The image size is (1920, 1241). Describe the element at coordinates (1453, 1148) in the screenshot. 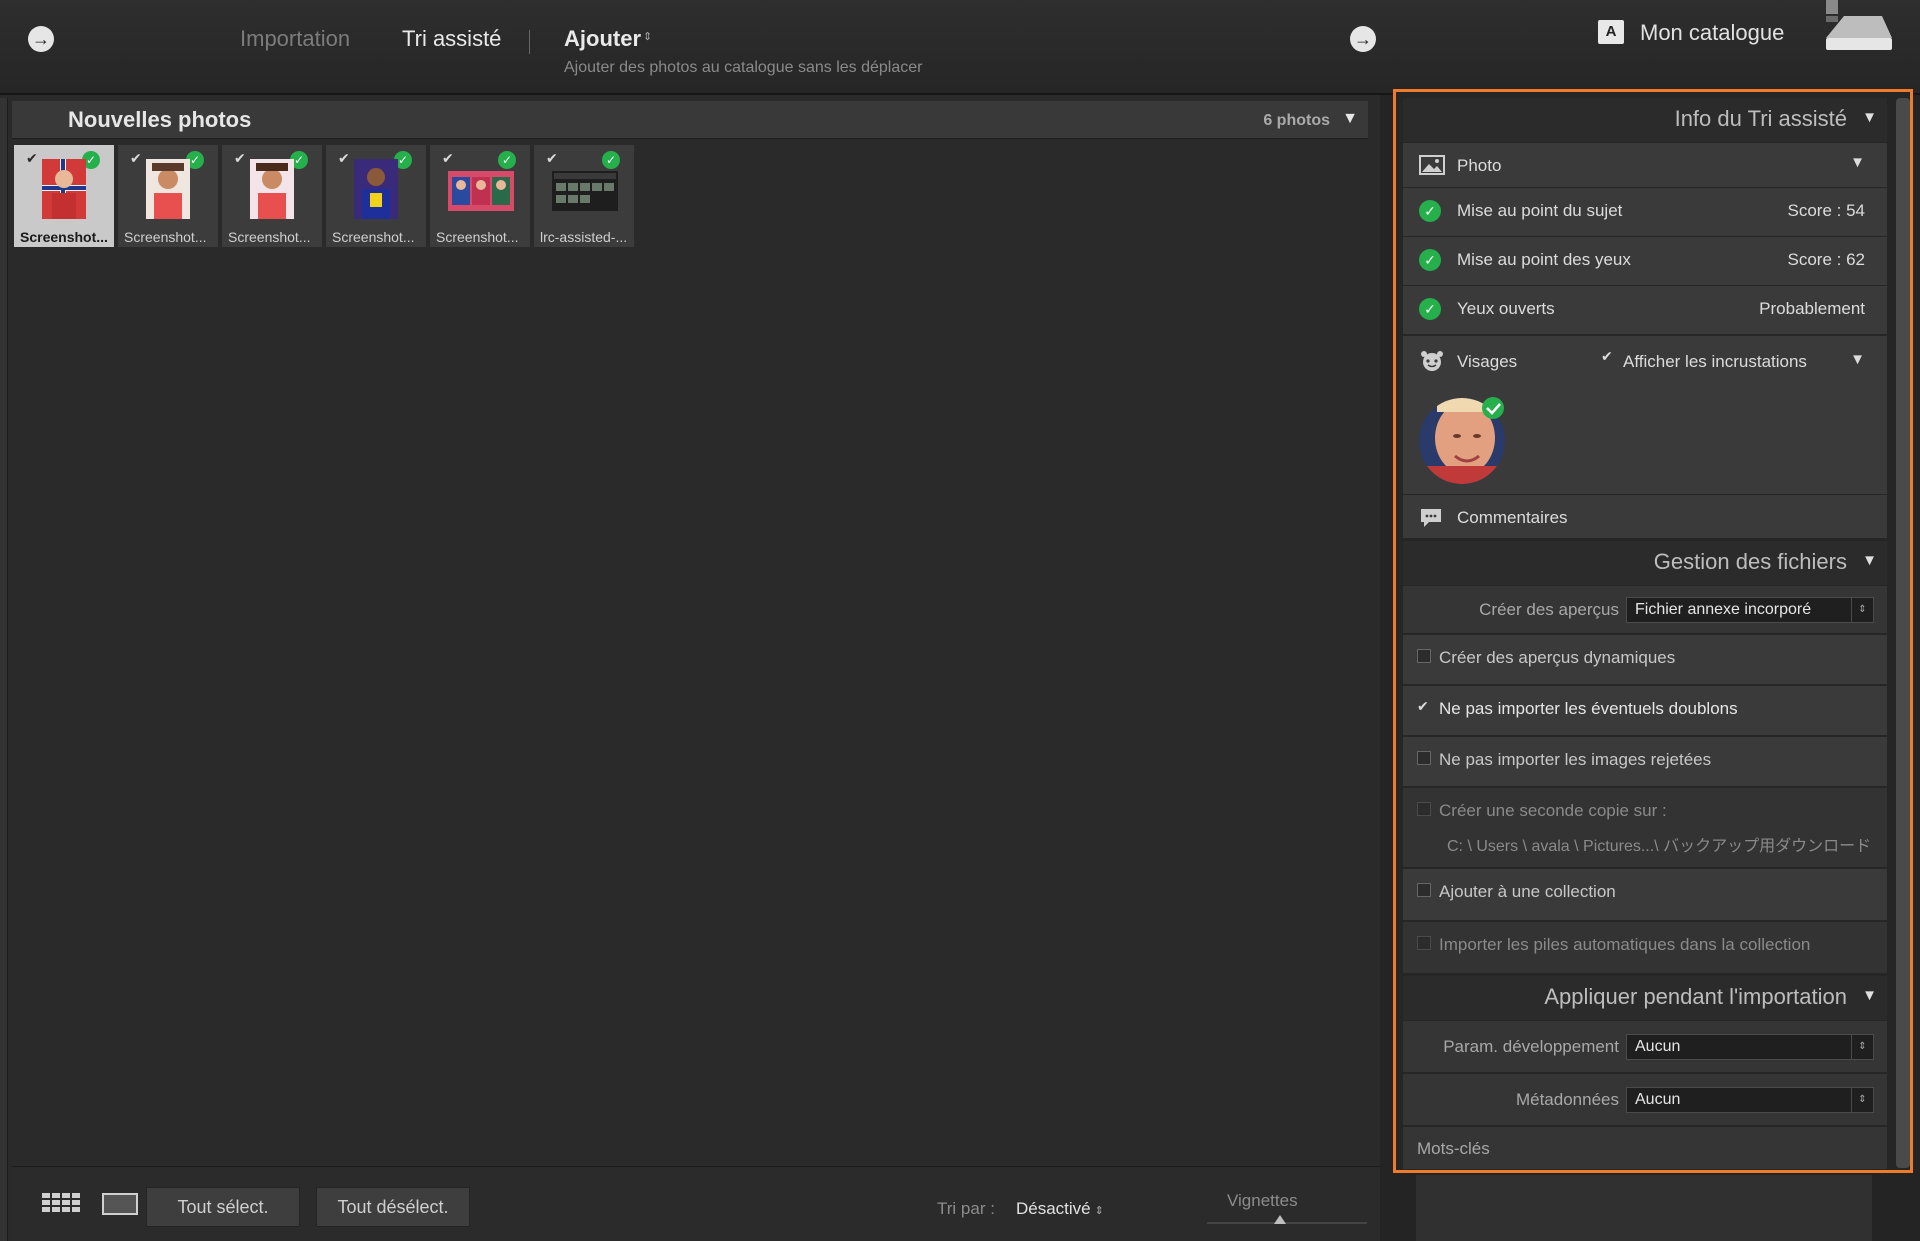

I see `keywords-label: Mots-clés` at that location.